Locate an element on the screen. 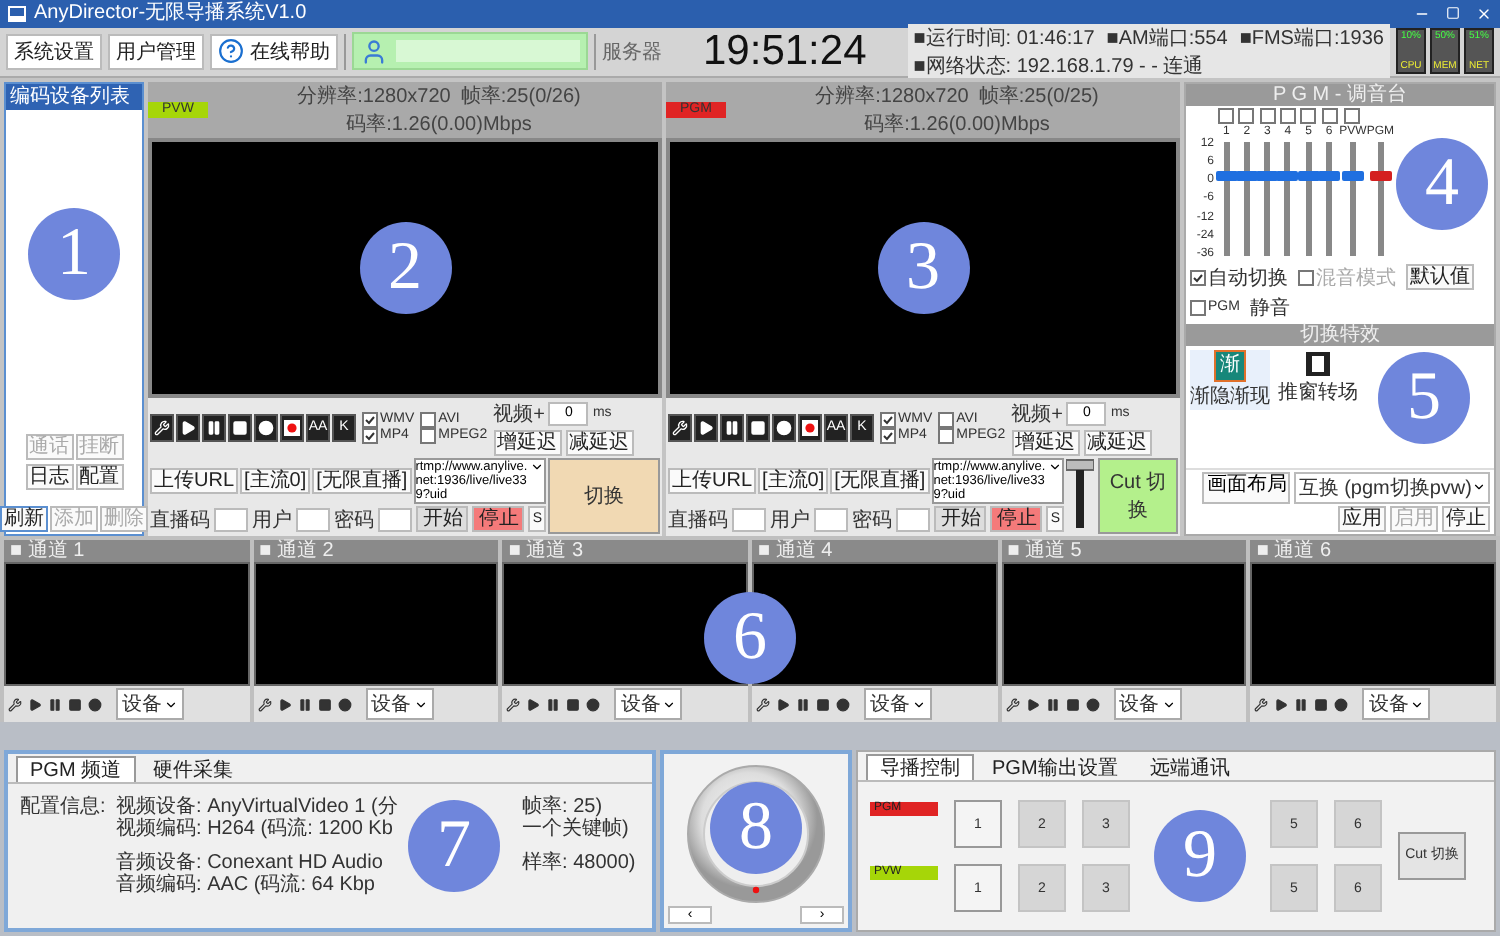  device-button: 配置 is located at coordinates (99, 476).